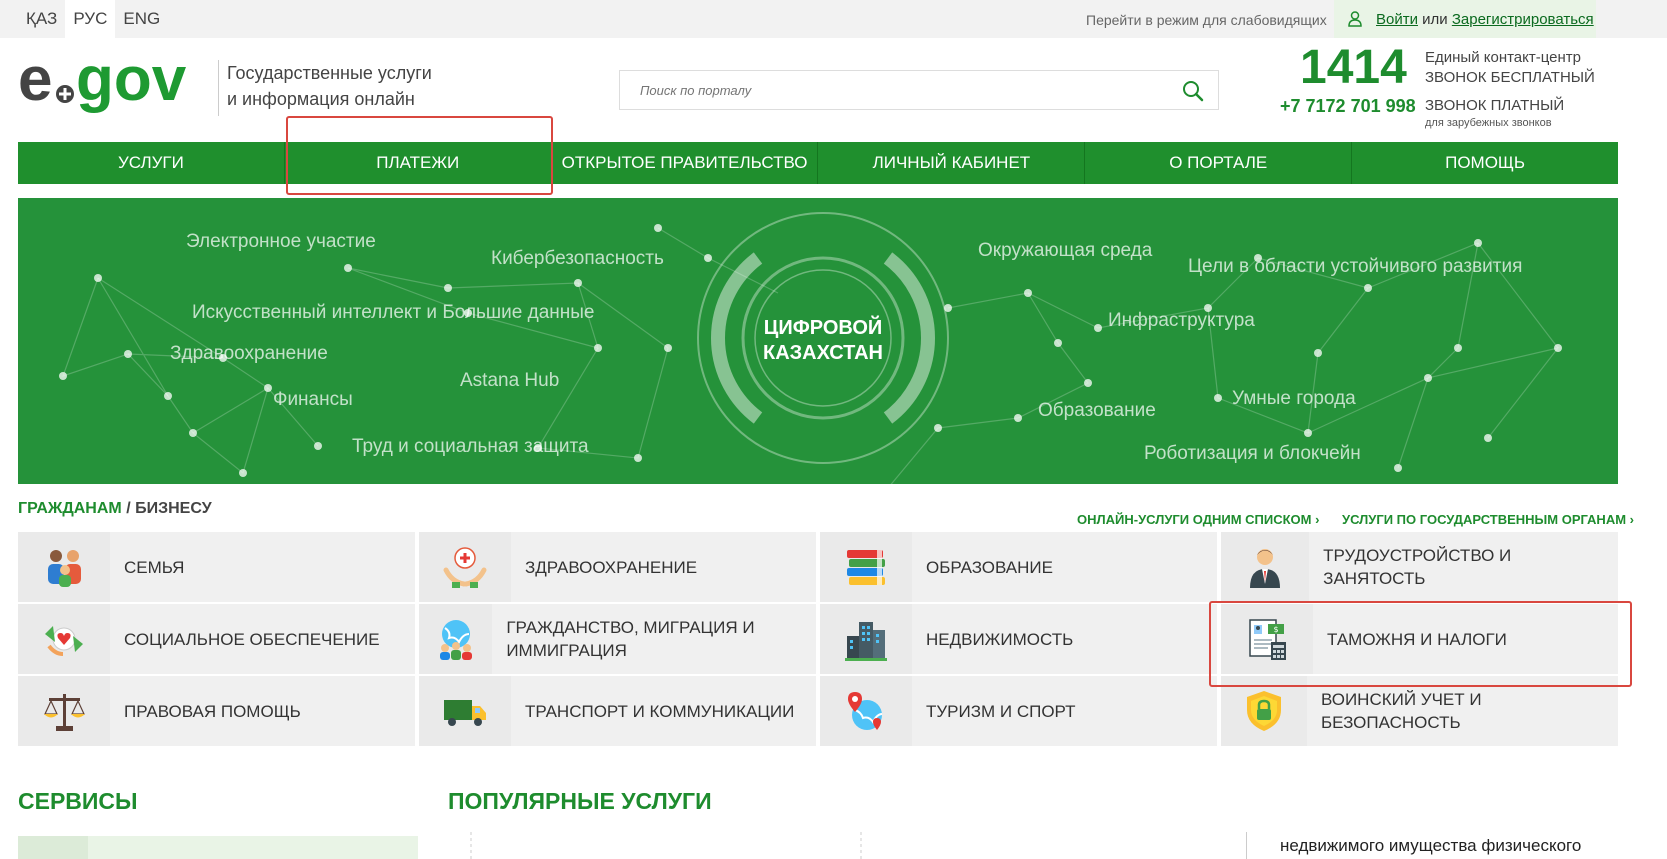 Image resolution: width=1667 pixels, height=859 pixels. I want to click on nav-about: О портале, so click(1219, 163).